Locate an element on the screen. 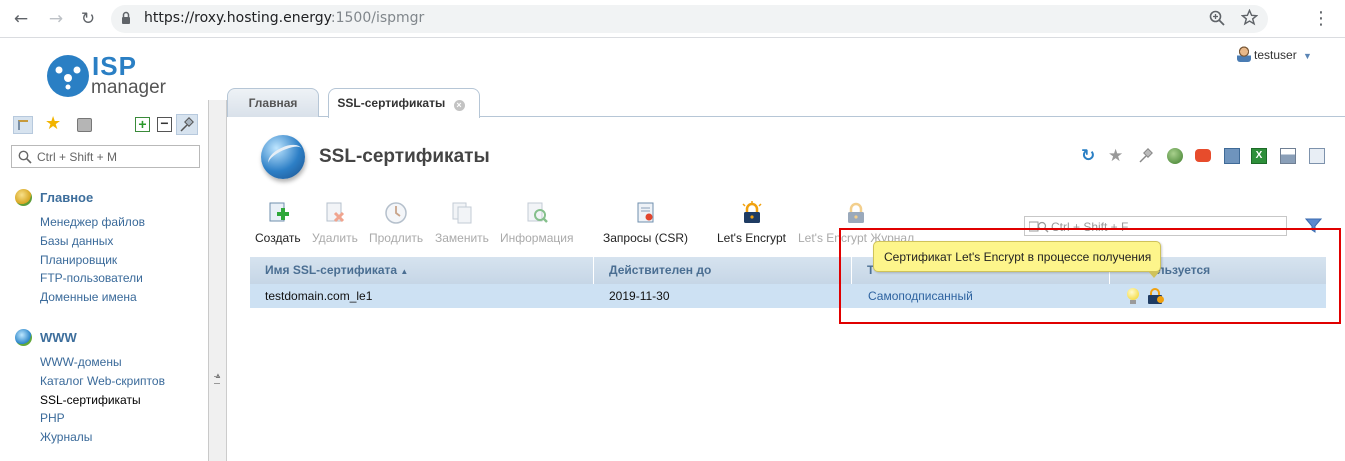 This screenshot has height=461, width=1345. delete-button: Удалить is located at coordinates (335, 223).